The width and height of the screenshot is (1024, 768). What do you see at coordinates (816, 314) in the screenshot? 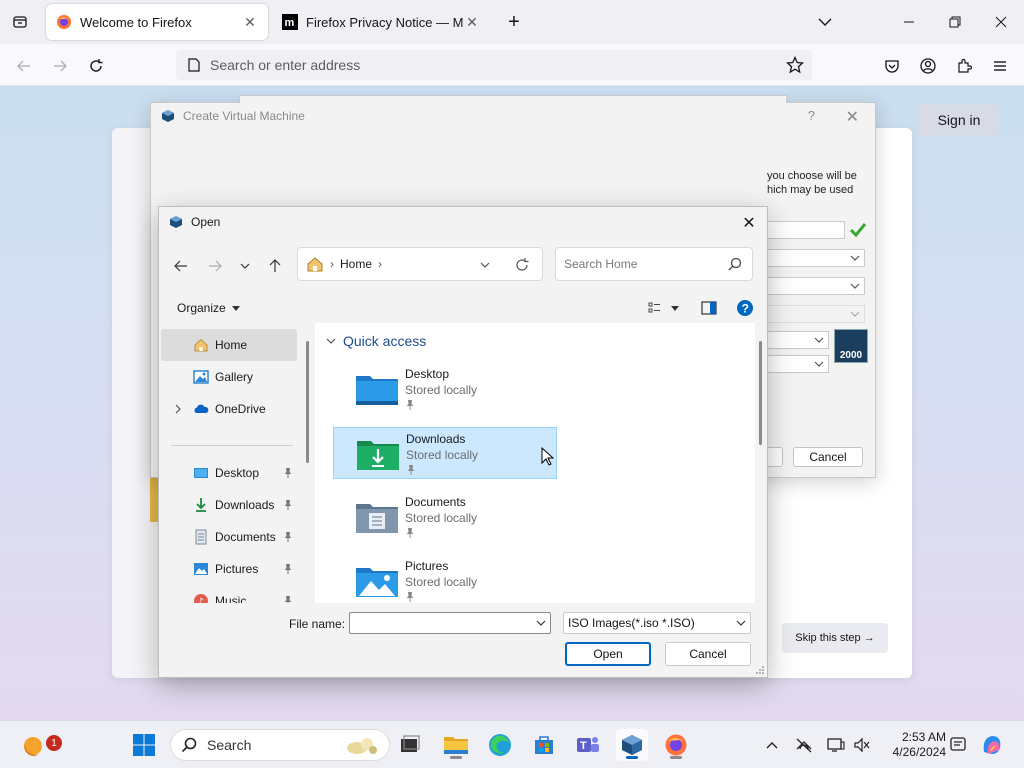
I see `vm-edition-select` at bounding box center [816, 314].